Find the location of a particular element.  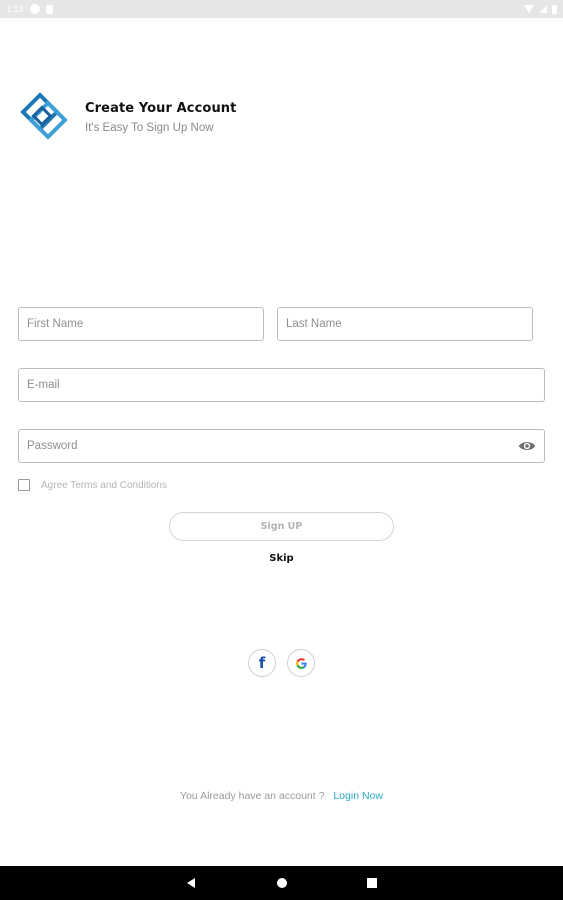

terms-row: Agree Terms and Conditions is located at coordinates (92, 485).